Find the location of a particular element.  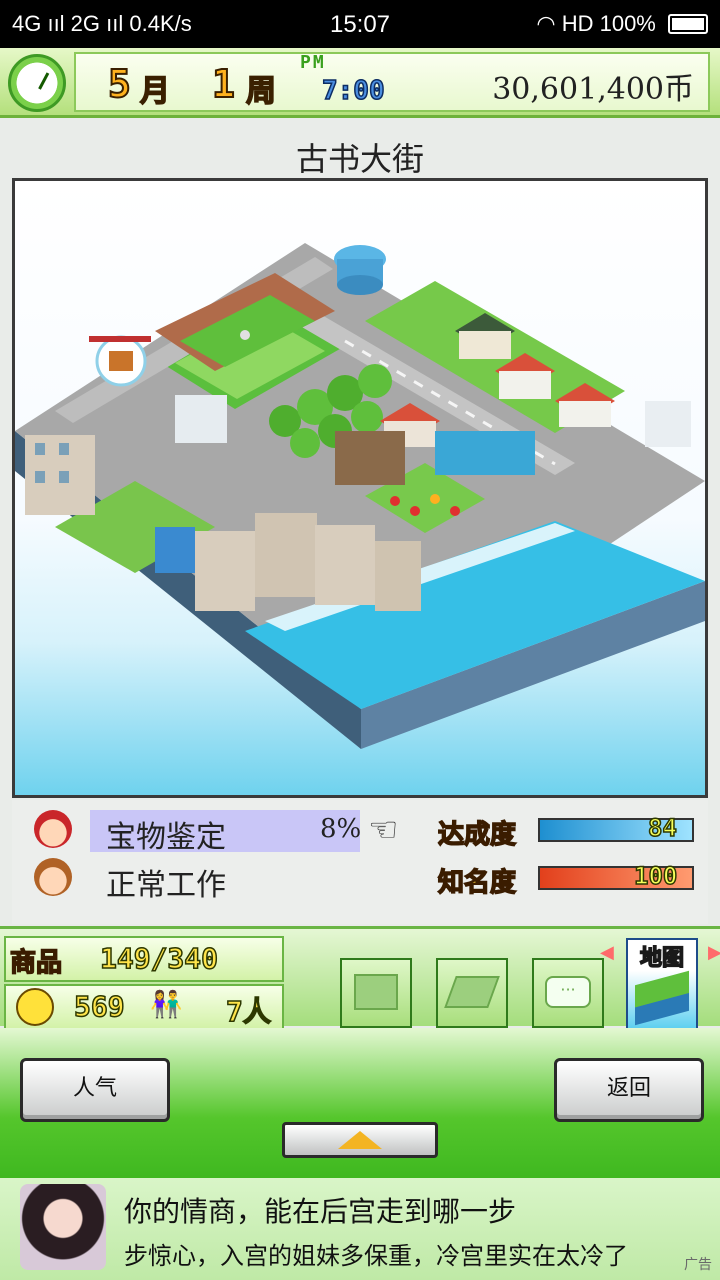

staff-count: 7人 is located at coordinates (248, 1011).